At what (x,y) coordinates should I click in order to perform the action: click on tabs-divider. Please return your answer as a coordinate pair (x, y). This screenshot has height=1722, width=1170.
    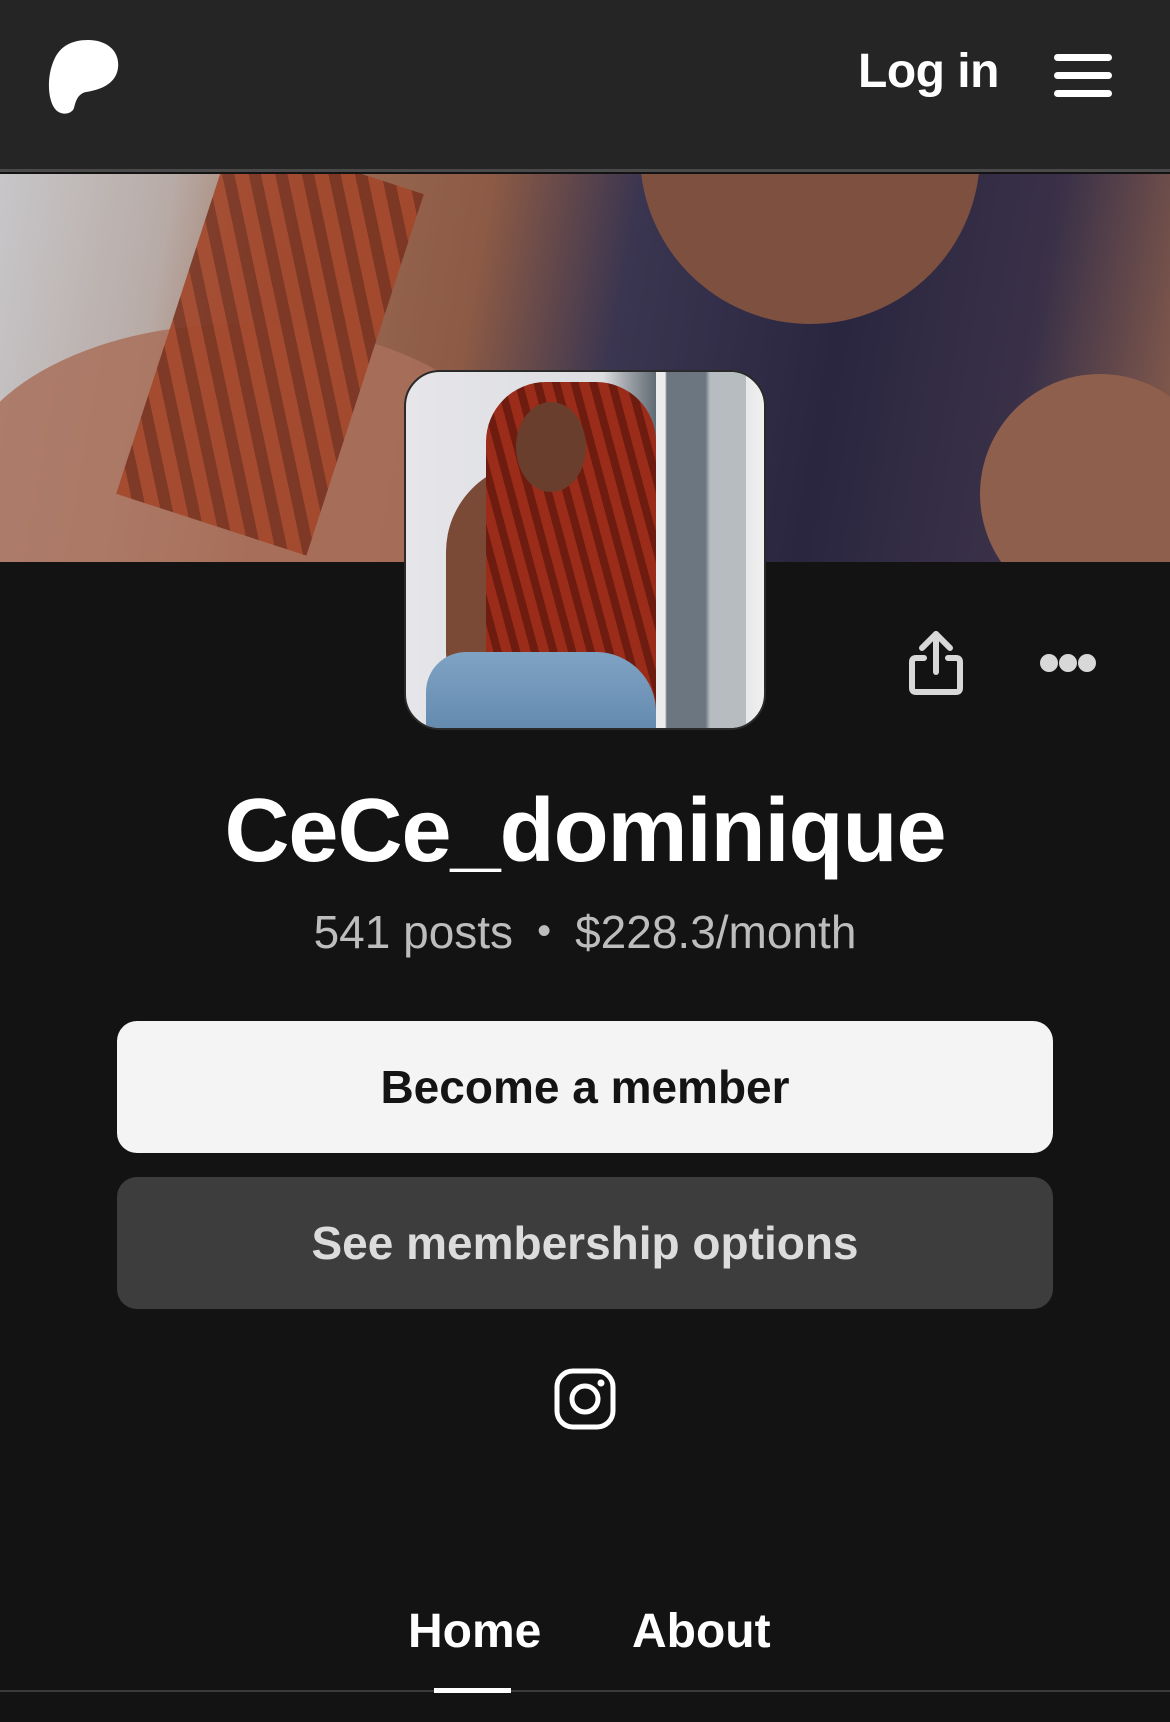
    Looking at the image, I should click on (585, 1691).